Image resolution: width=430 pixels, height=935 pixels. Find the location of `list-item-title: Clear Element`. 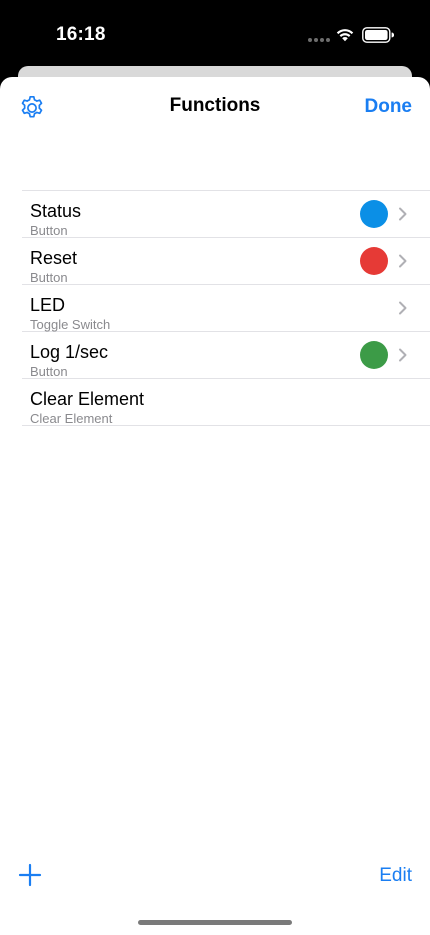

list-item-title: Clear Element is located at coordinates (87, 399).